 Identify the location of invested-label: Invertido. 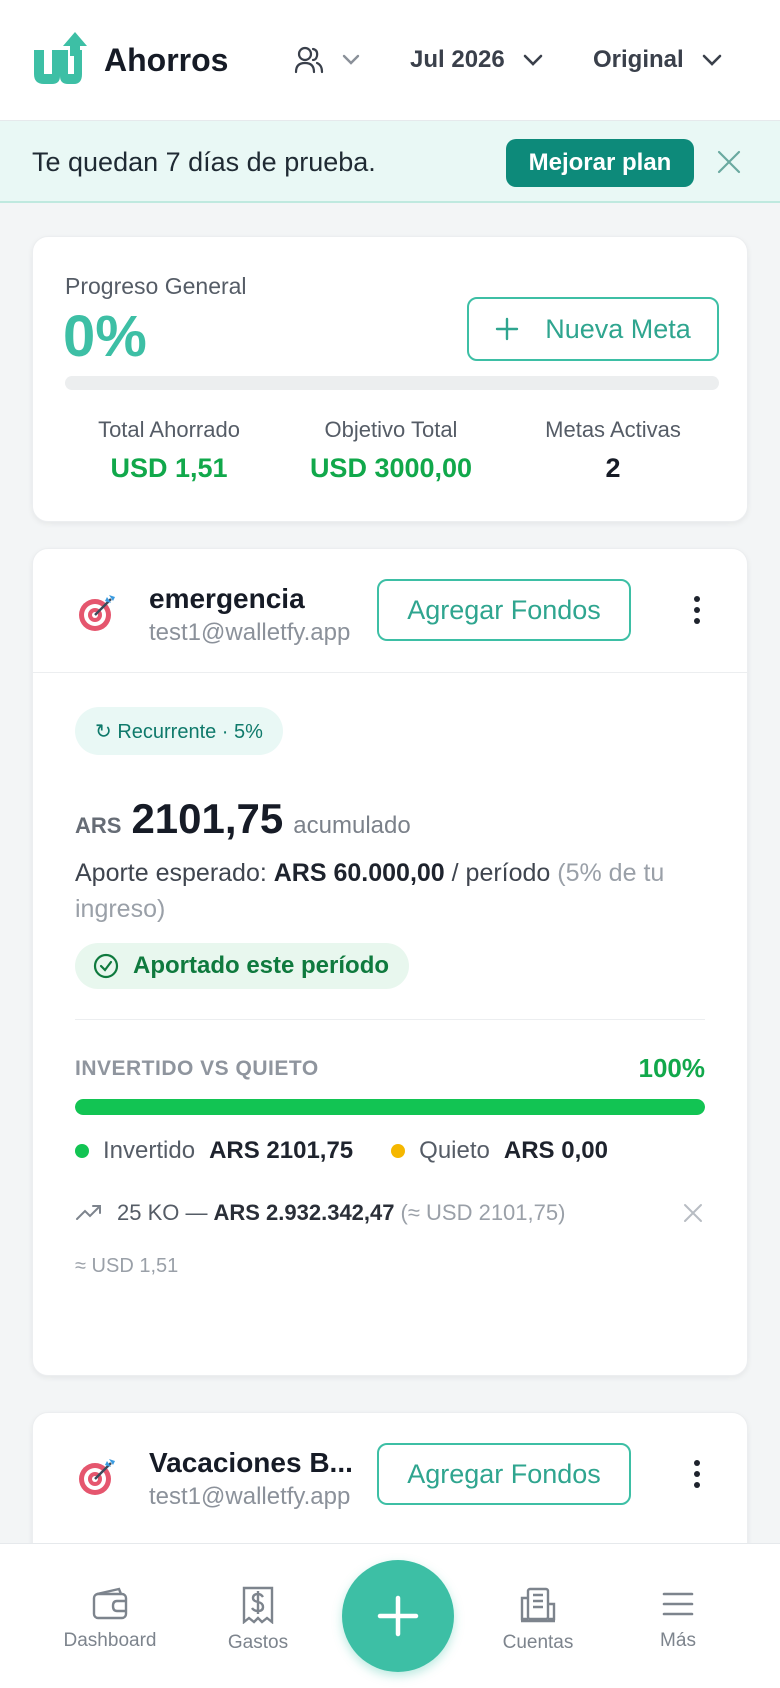
(149, 1150).